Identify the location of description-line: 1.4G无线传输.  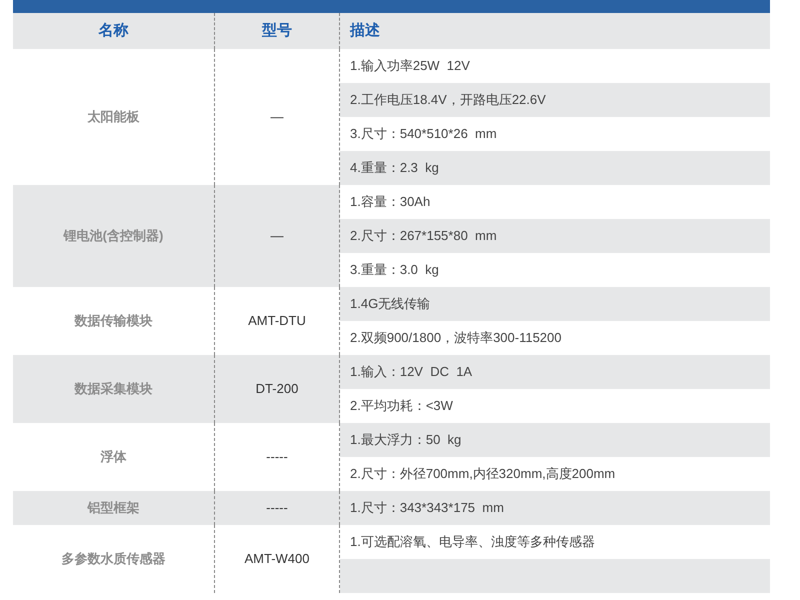
(390, 304).